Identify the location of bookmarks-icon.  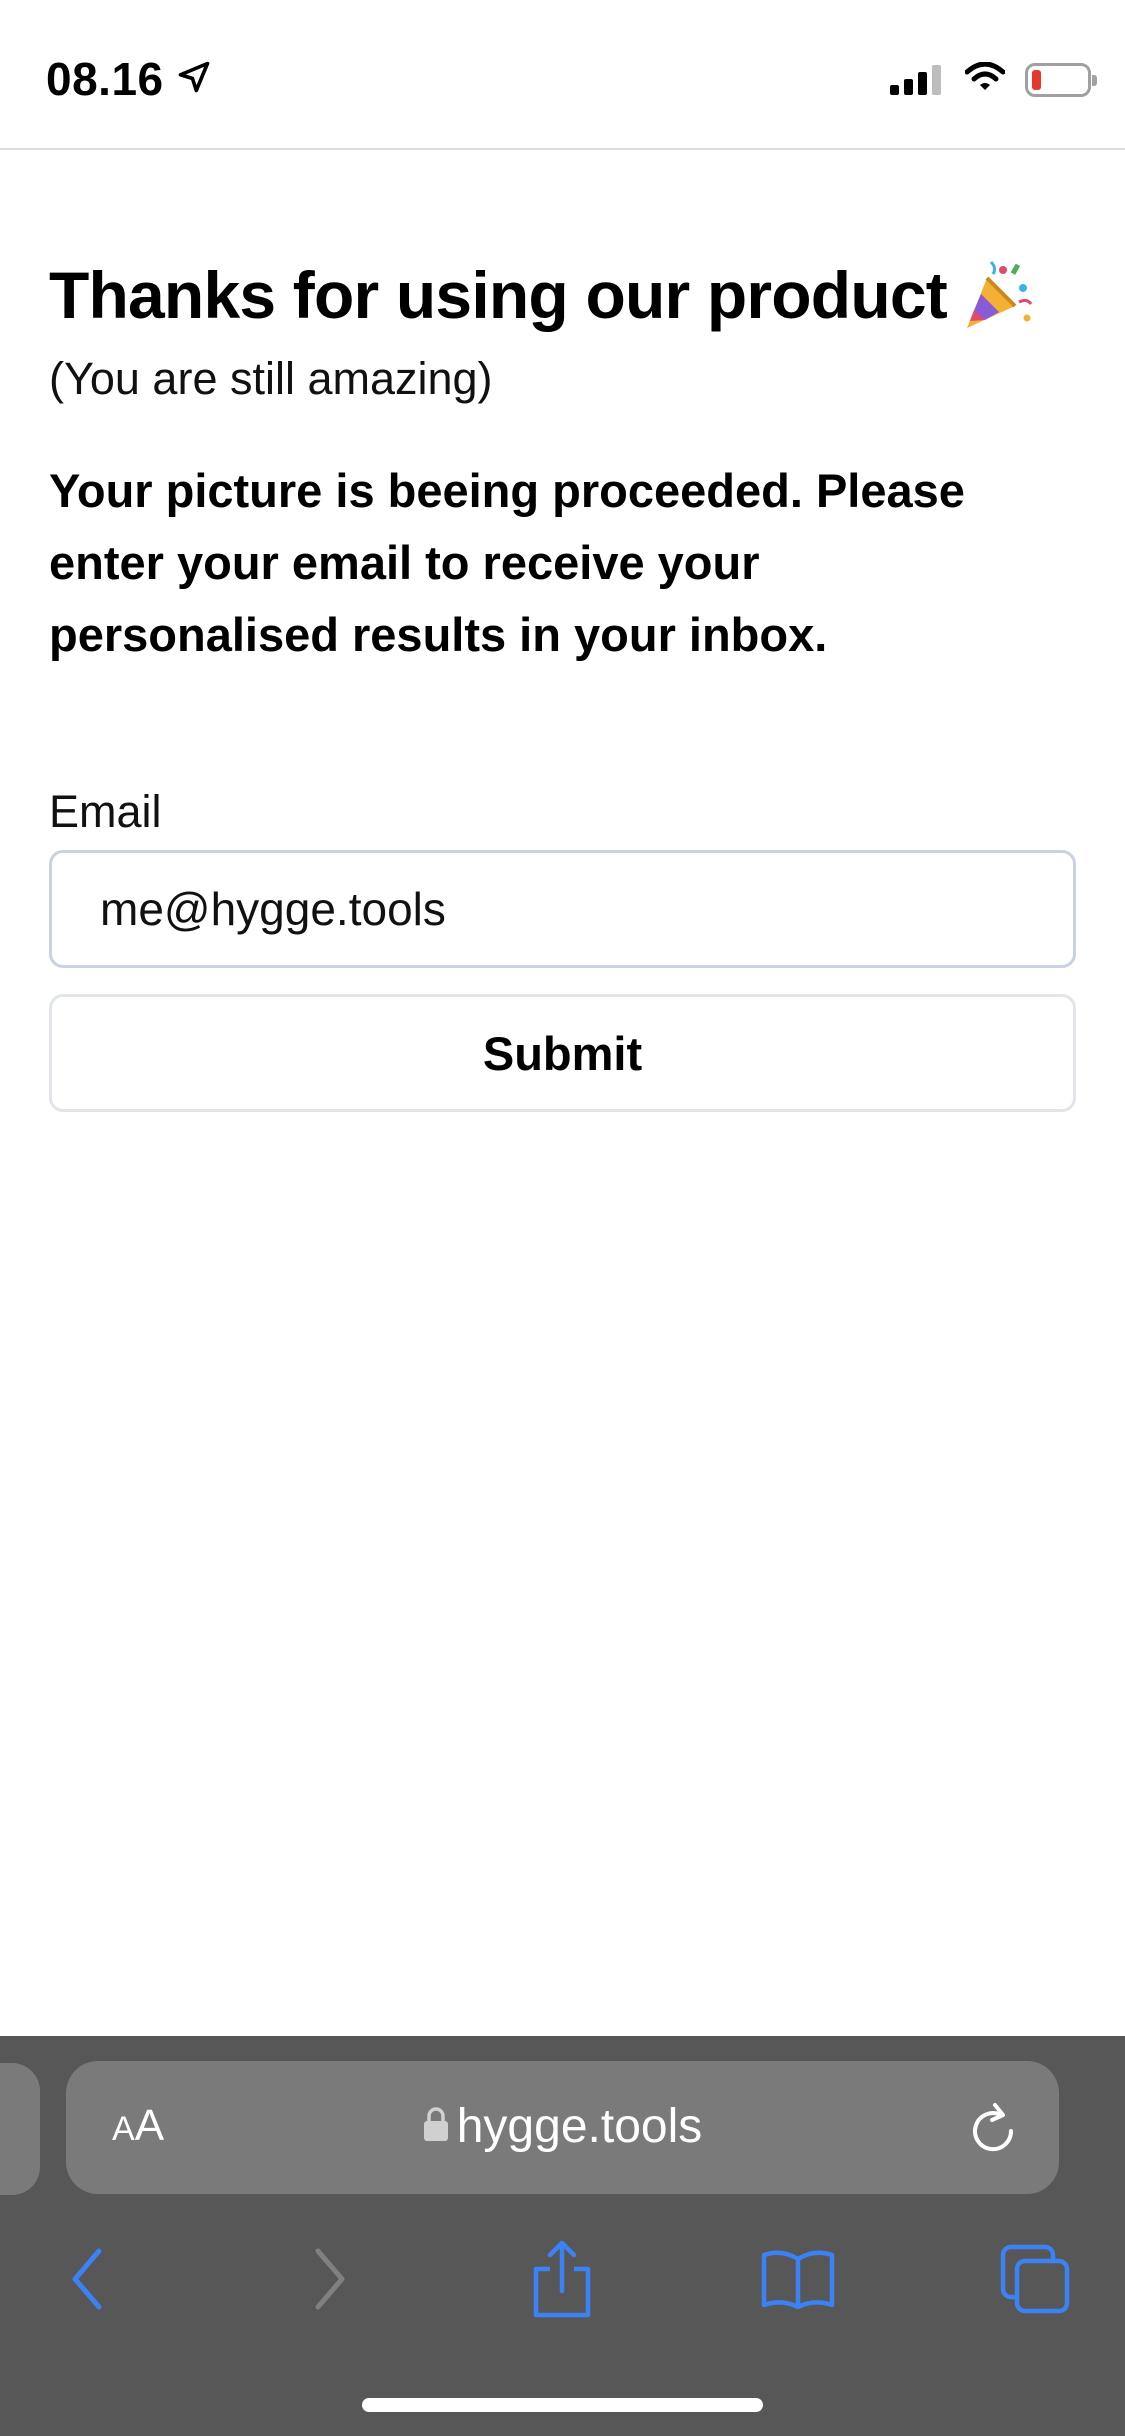
(798, 2279).